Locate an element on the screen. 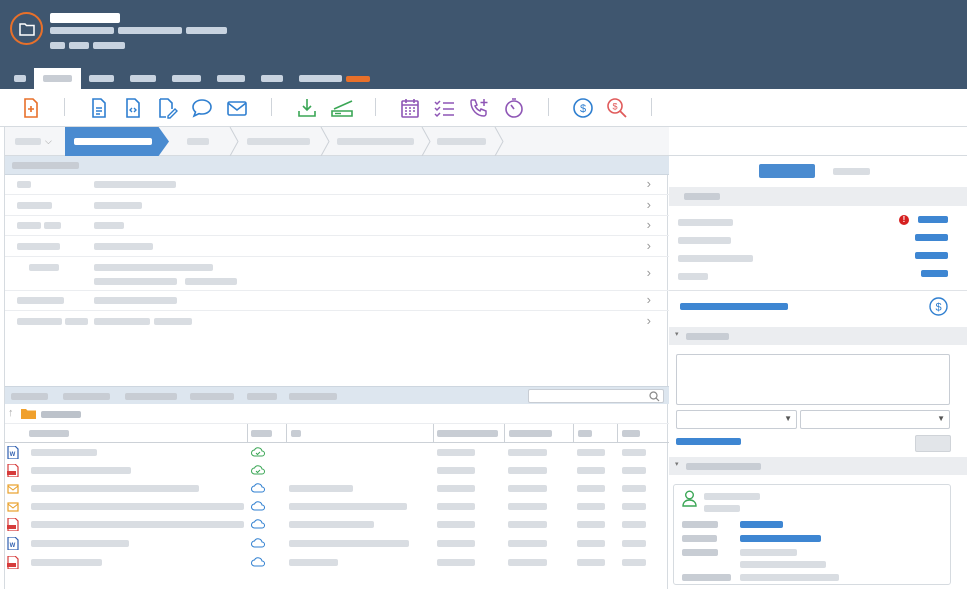  billing-link is located at coordinates (734, 306).